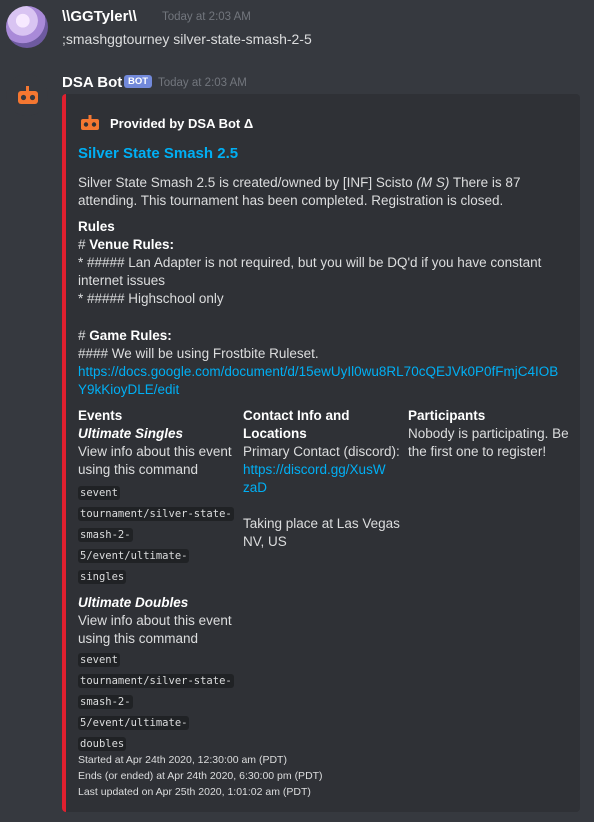  I want to click on ruleset-link: Y9kKioyDLE/edit, so click(128, 389).